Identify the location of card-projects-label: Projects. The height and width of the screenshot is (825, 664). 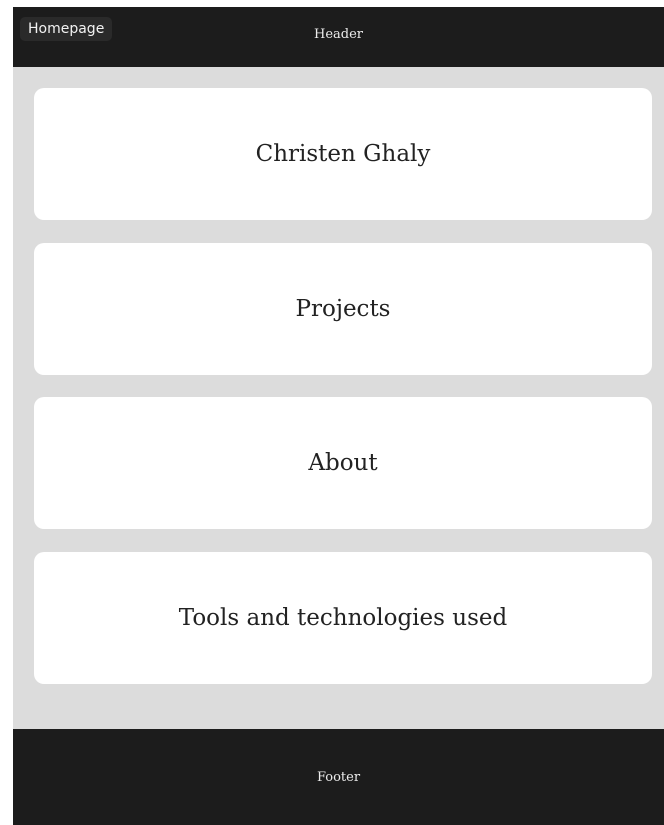
(343, 309).